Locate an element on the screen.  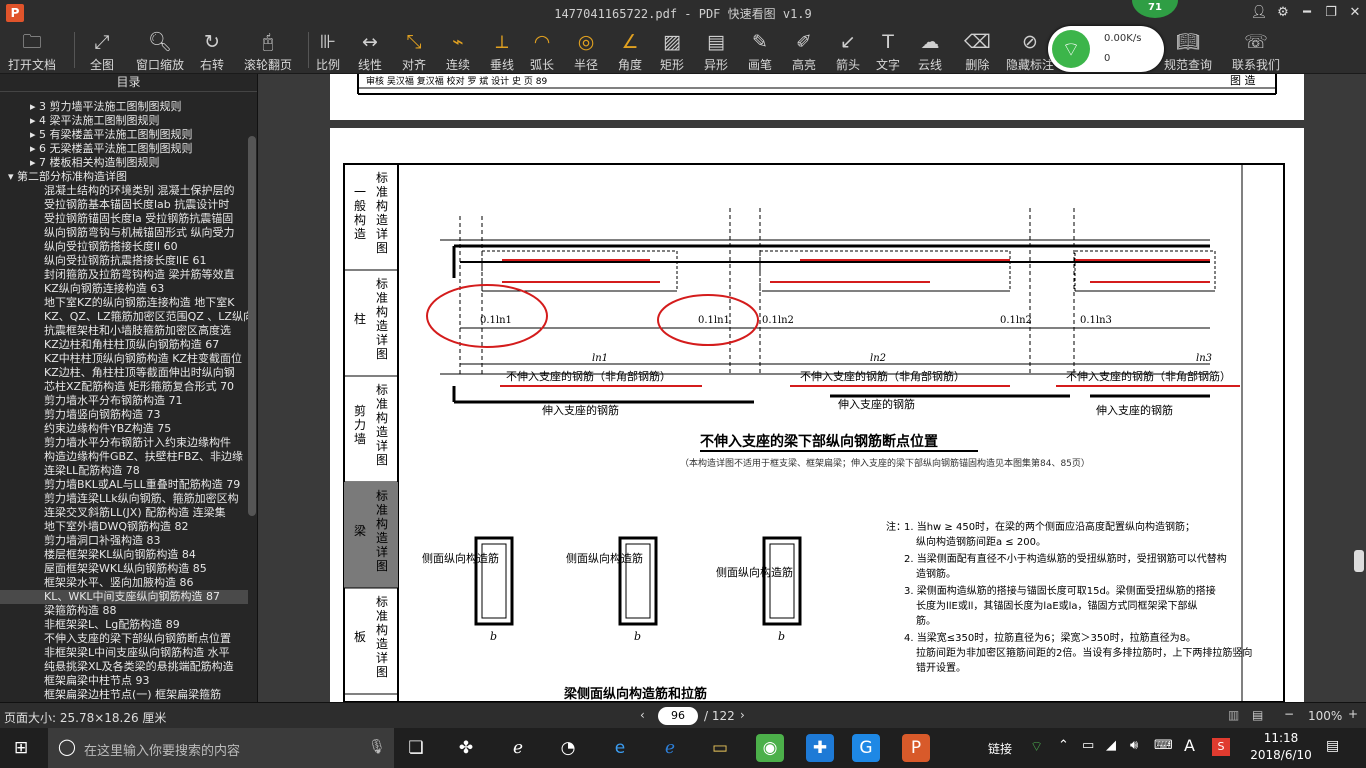
windows-start-icon: ⊞ is located at coordinates (21, 748).